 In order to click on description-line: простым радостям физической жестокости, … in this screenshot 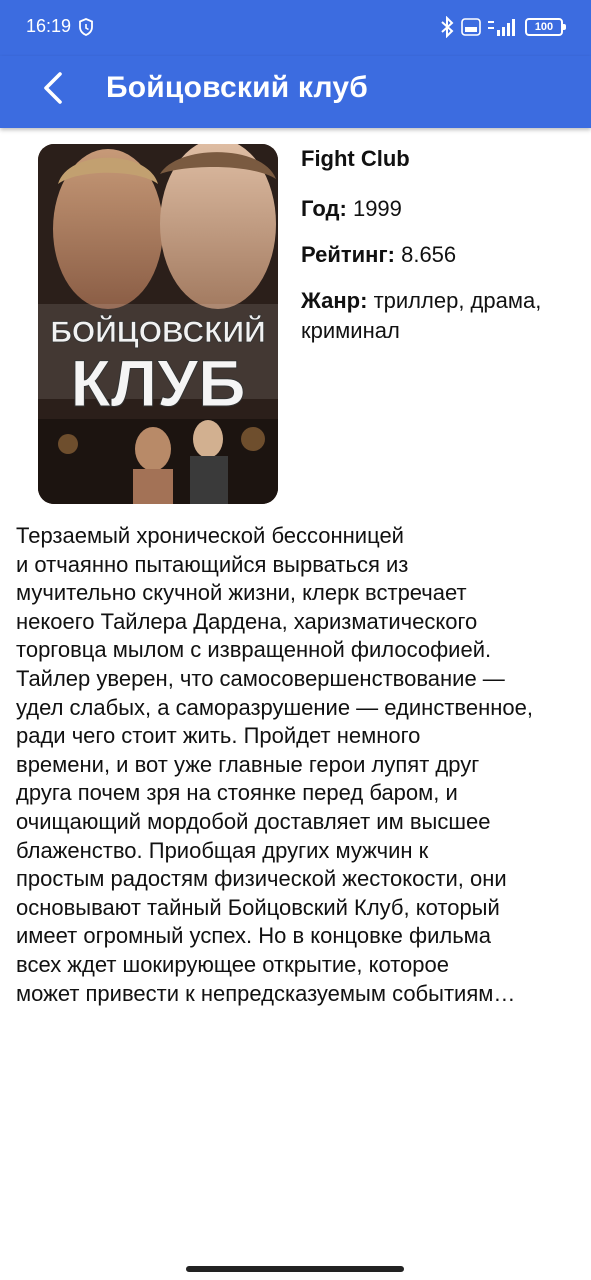, I will do `click(261, 879)`.